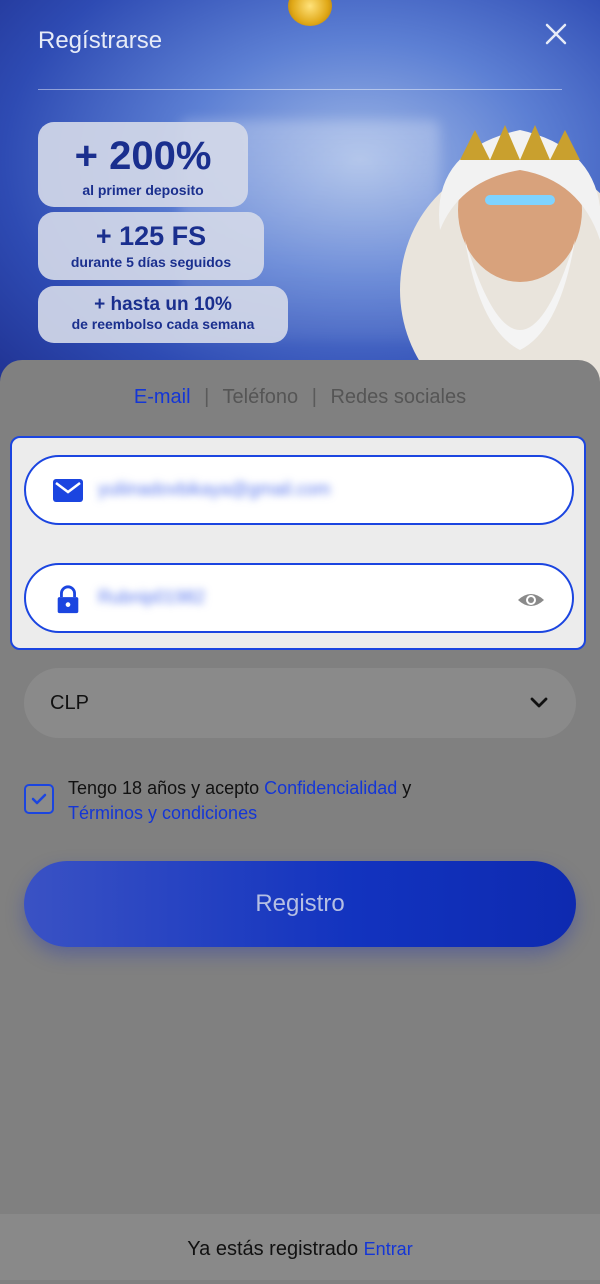  I want to click on login-link: Entrar, so click(388, 1249).